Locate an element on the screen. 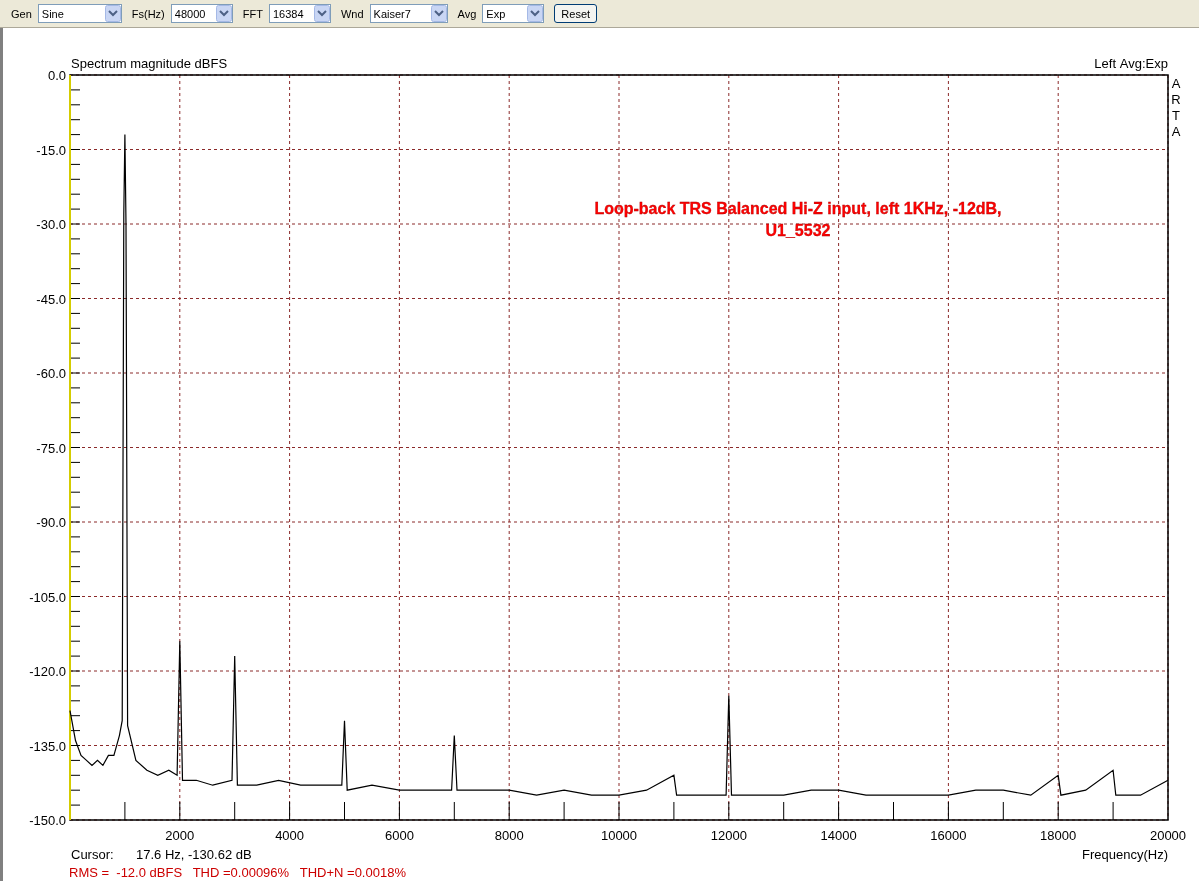 The width and height of the screenshot is (1199, 881). cursor-label: Cursor: is located at coordinates (92, 854).